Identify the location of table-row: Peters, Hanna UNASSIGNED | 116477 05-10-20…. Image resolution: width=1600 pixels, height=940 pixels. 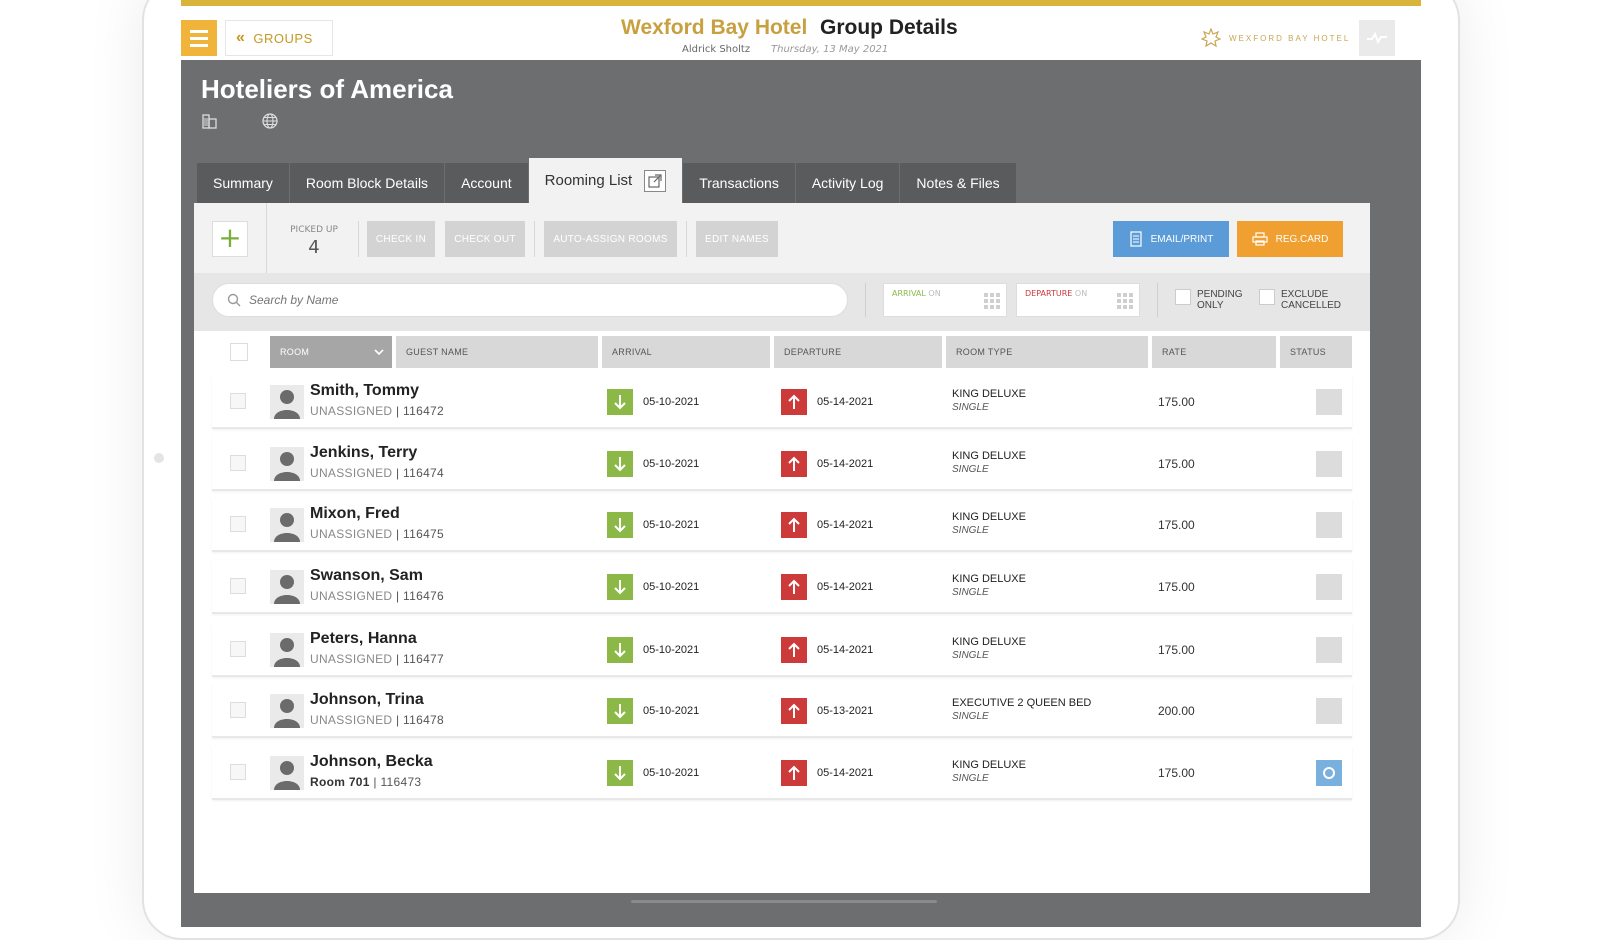
(782, 650).